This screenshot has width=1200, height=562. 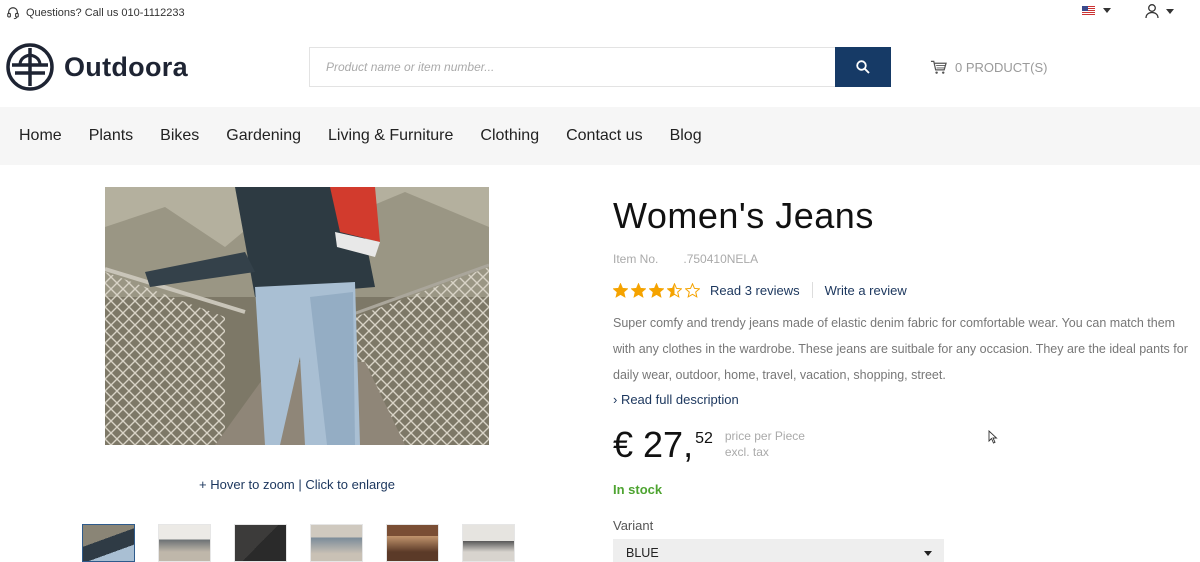 What do you see at coordinates (638, 489) in the screenshot?
I see `stock-status: In stock` at bounding box center [638, 489].